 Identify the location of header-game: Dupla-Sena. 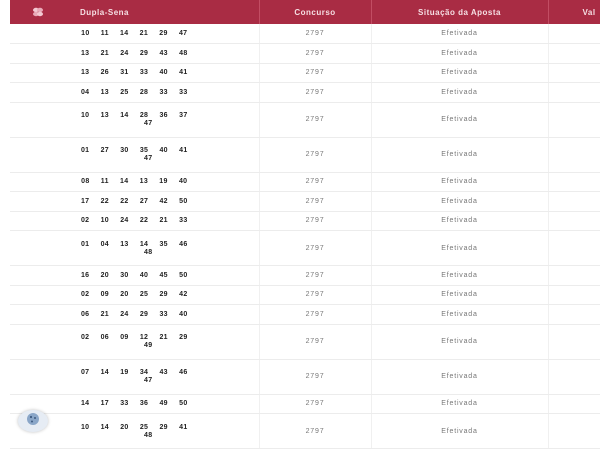
(135, 12).